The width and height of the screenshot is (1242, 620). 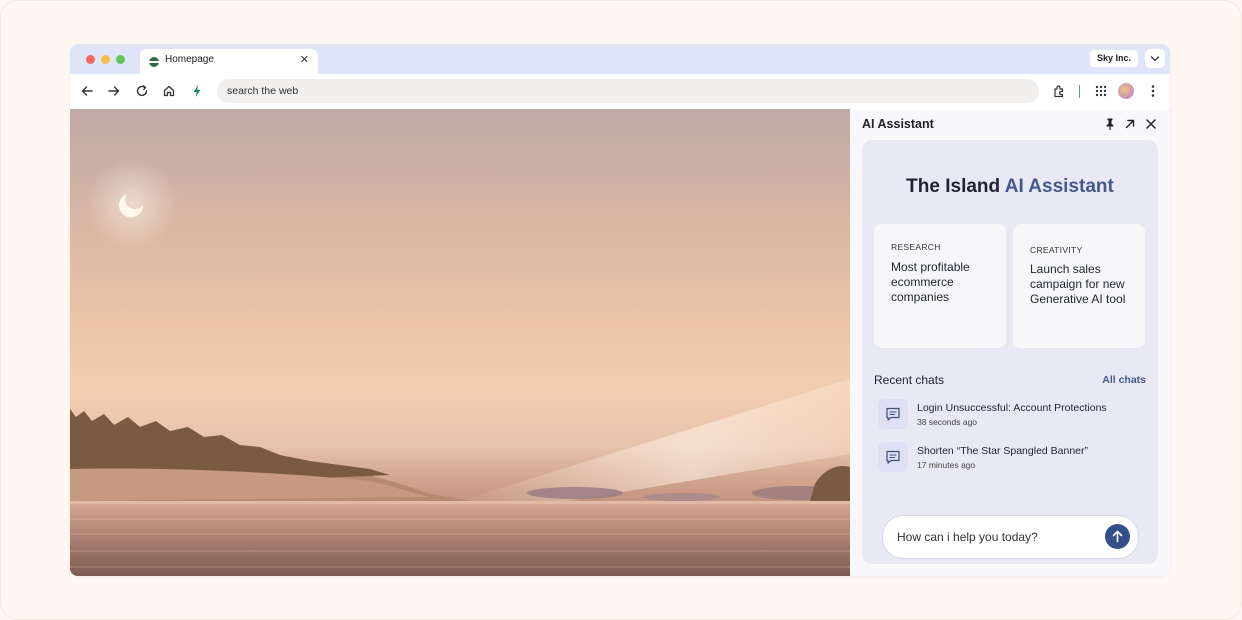 What do you see at coordinates (87, 91) in the screenshot?
I see `back-icon` at bounding box center [87, 91].